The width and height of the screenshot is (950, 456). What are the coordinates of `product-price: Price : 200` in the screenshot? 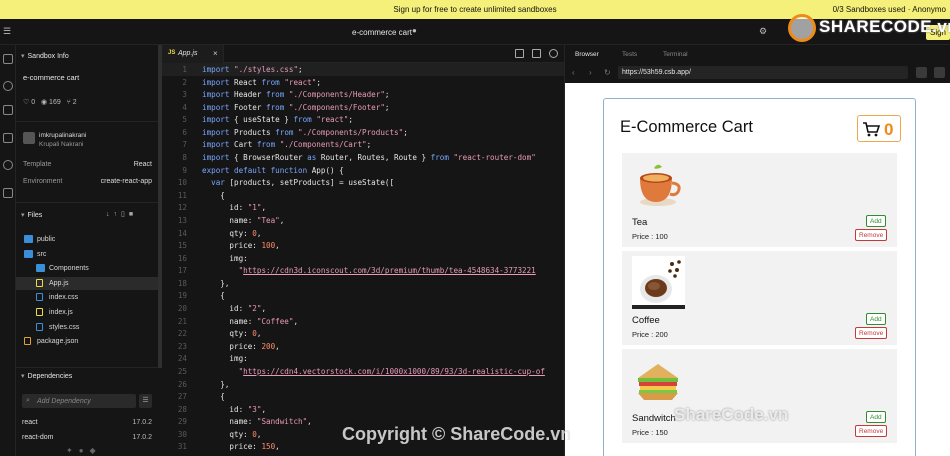 It's located at (650, 334).